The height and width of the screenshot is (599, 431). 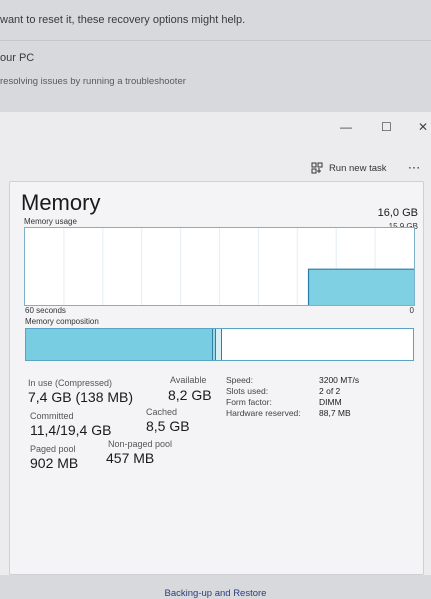 I want to click on background-settings-heading: our PC, so click(x=17, y=58).